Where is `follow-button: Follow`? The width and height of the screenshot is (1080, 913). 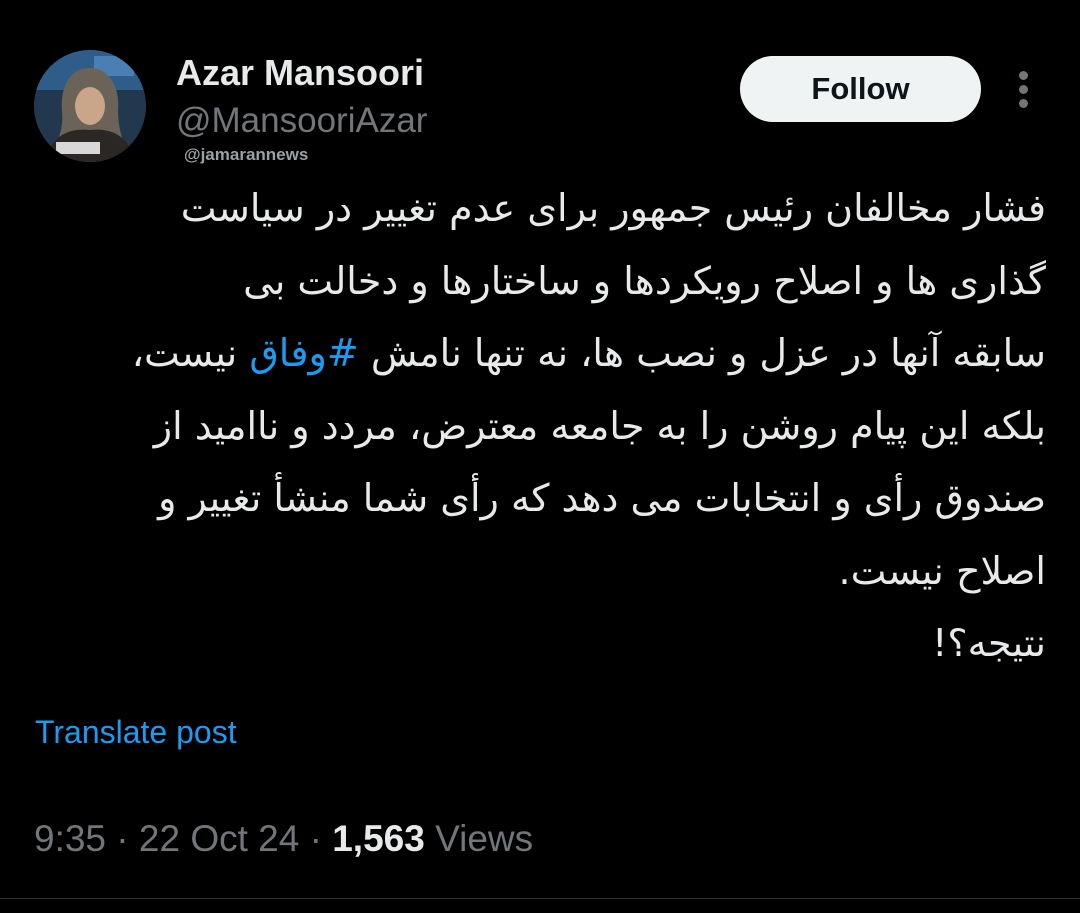
follow-button: Follow is located at coordinates (860, 89).